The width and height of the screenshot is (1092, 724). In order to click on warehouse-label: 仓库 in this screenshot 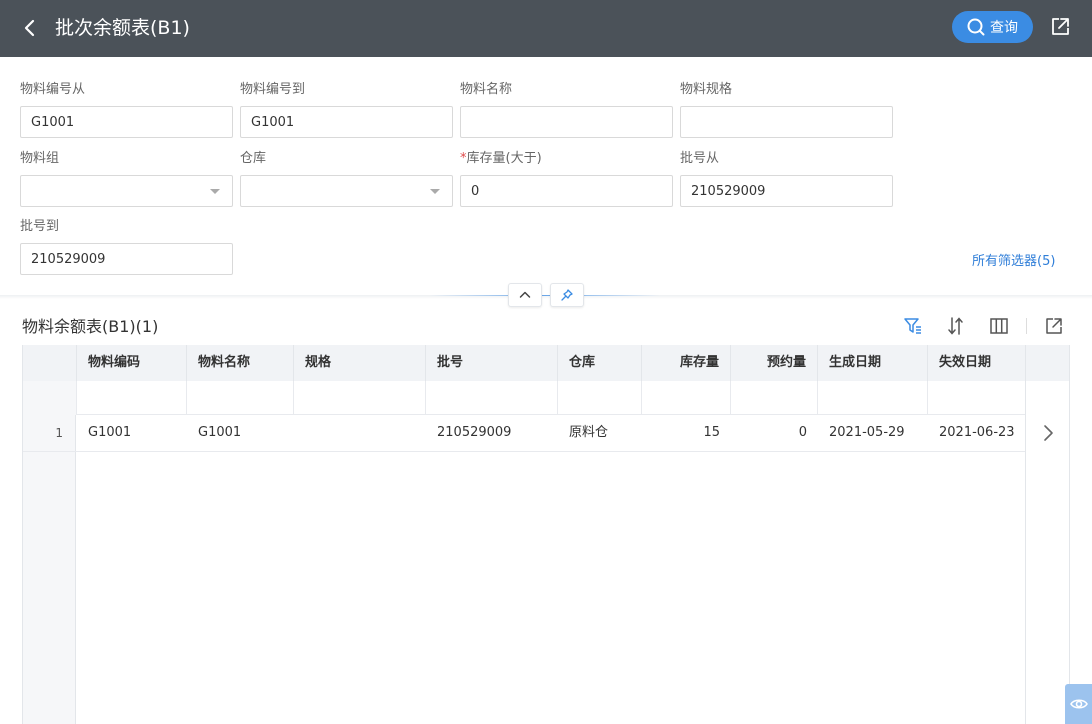, I will do `click(253, 158)`.